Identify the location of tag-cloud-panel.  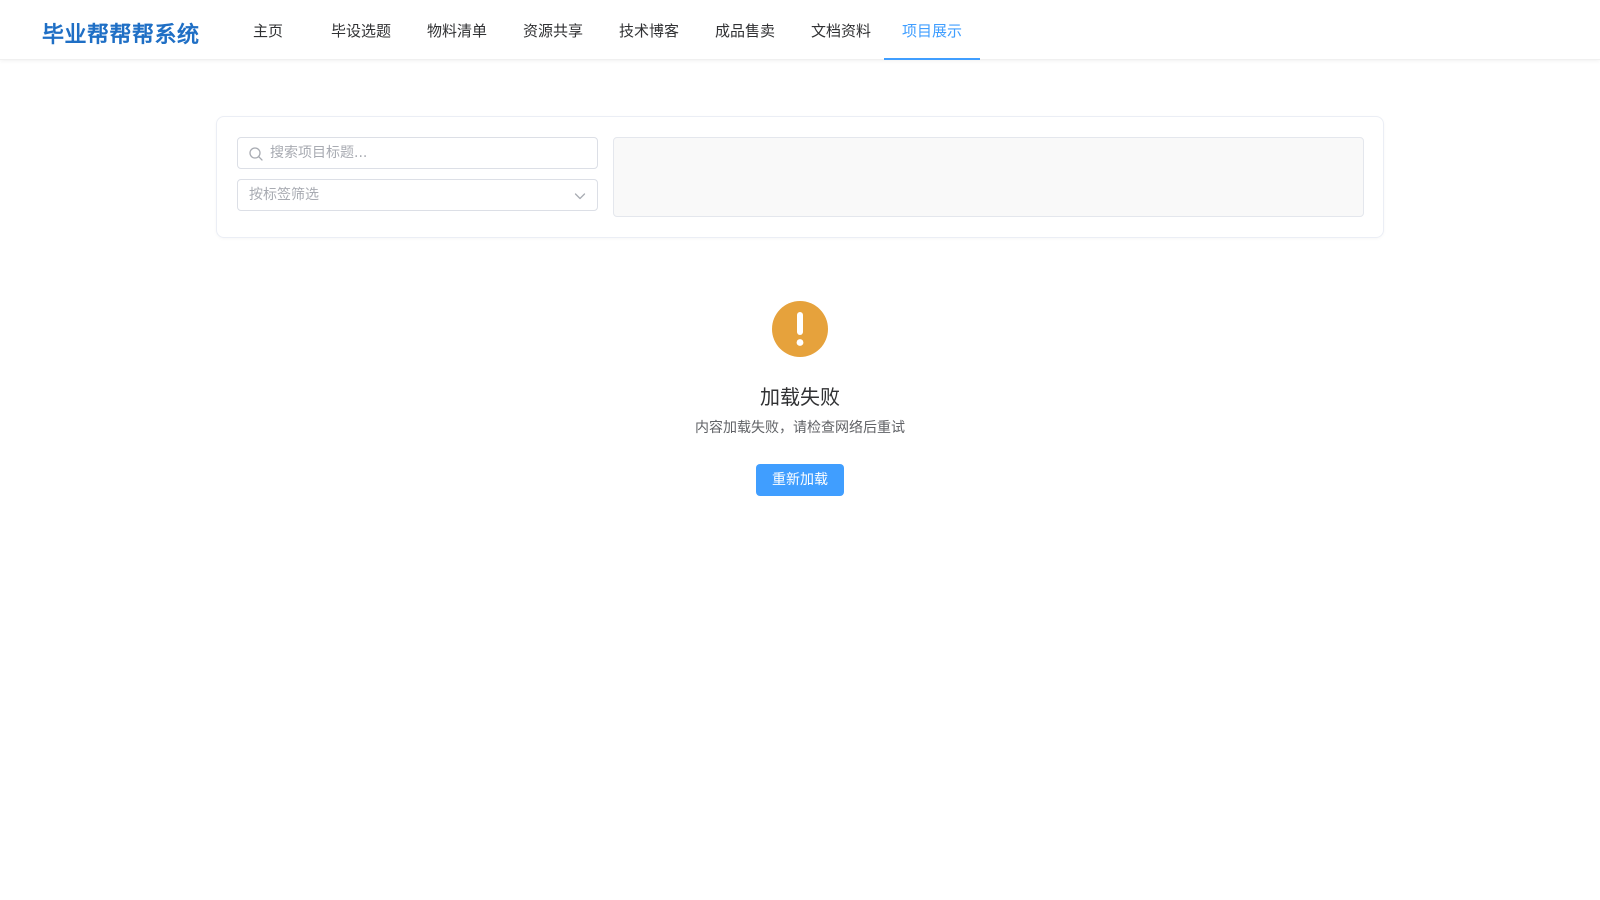
(988, 177).